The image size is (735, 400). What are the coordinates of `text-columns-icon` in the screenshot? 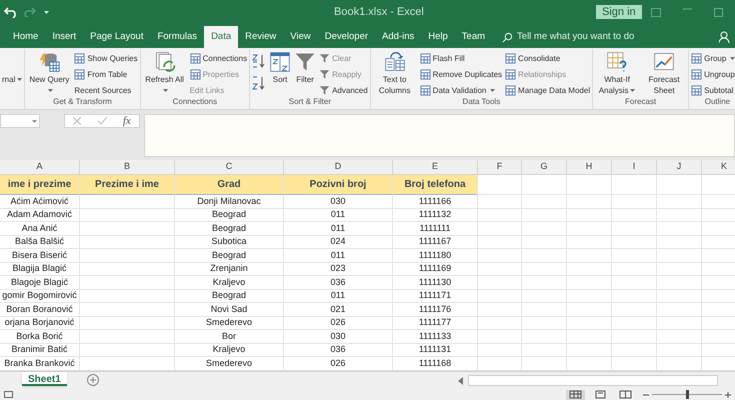 It's located at (395, 62).